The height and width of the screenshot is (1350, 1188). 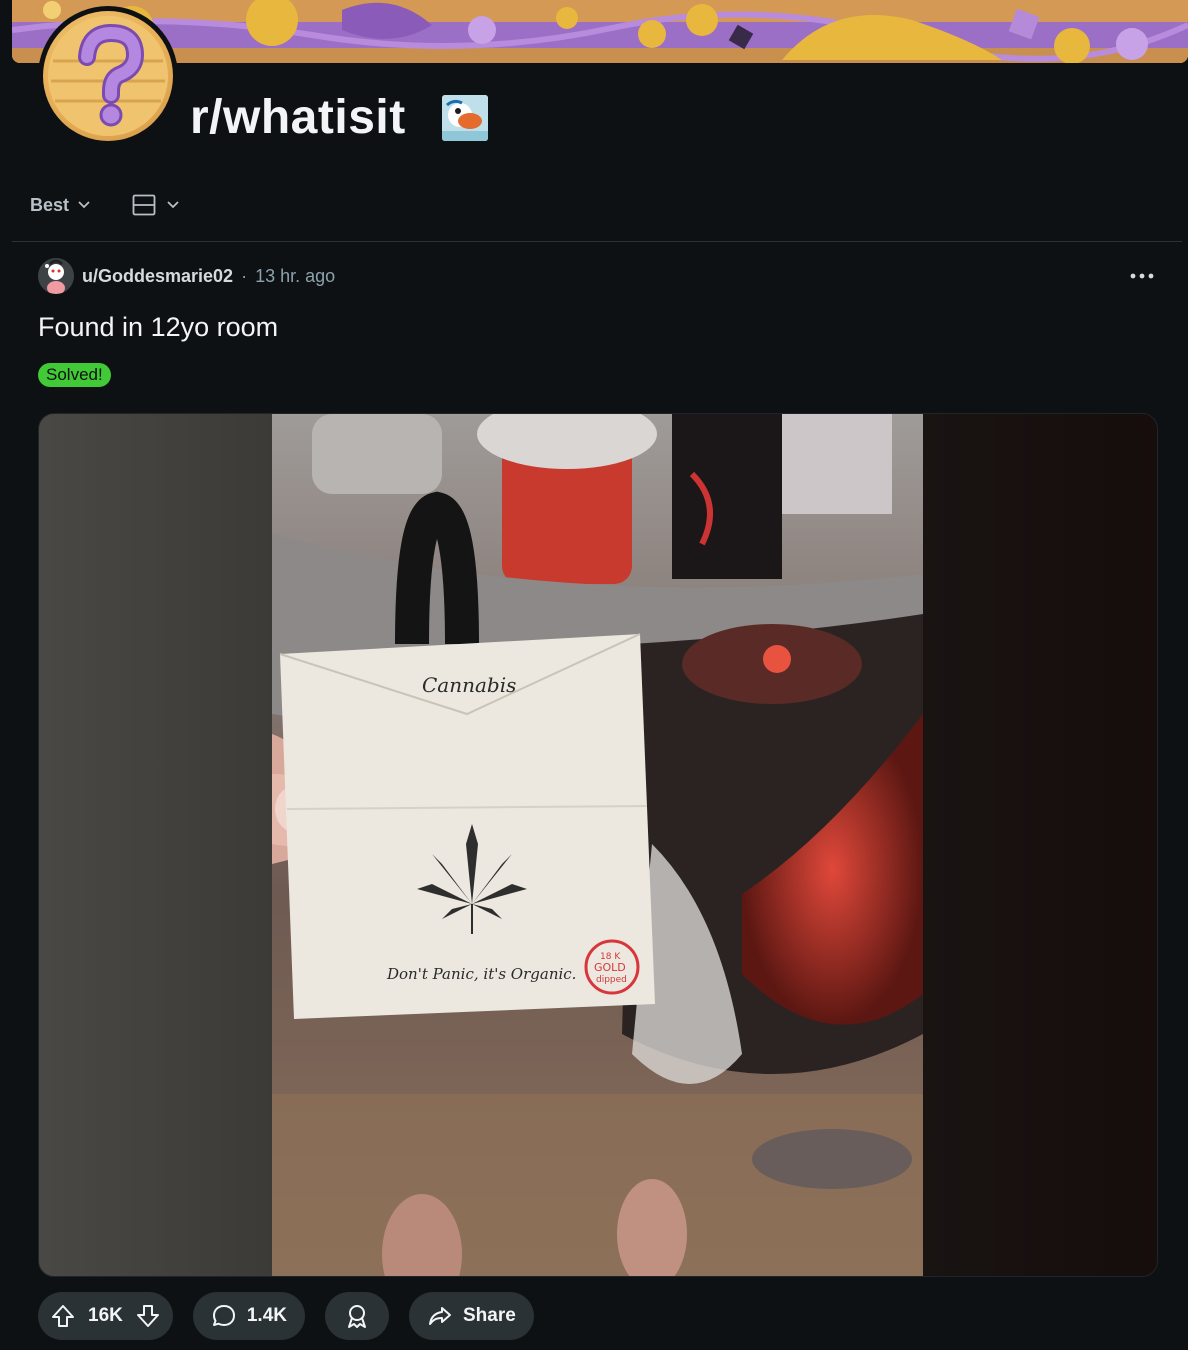 I want to click on vote-count: 16K, so click(x=105, y=1315).